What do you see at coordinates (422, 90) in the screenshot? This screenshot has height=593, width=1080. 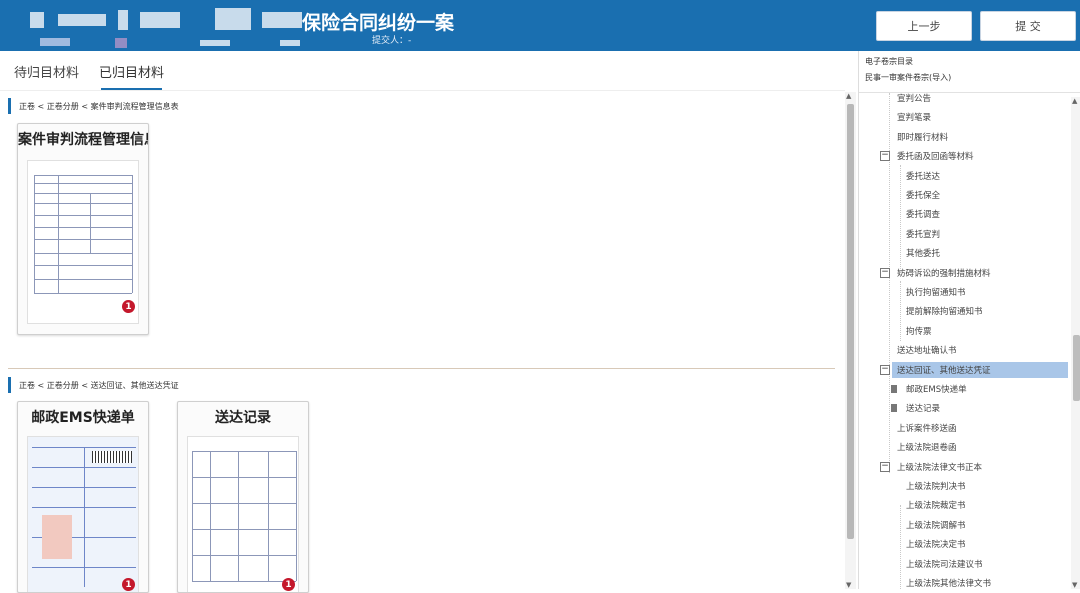 I see `tab-divider` at bounding box center [422, 90].